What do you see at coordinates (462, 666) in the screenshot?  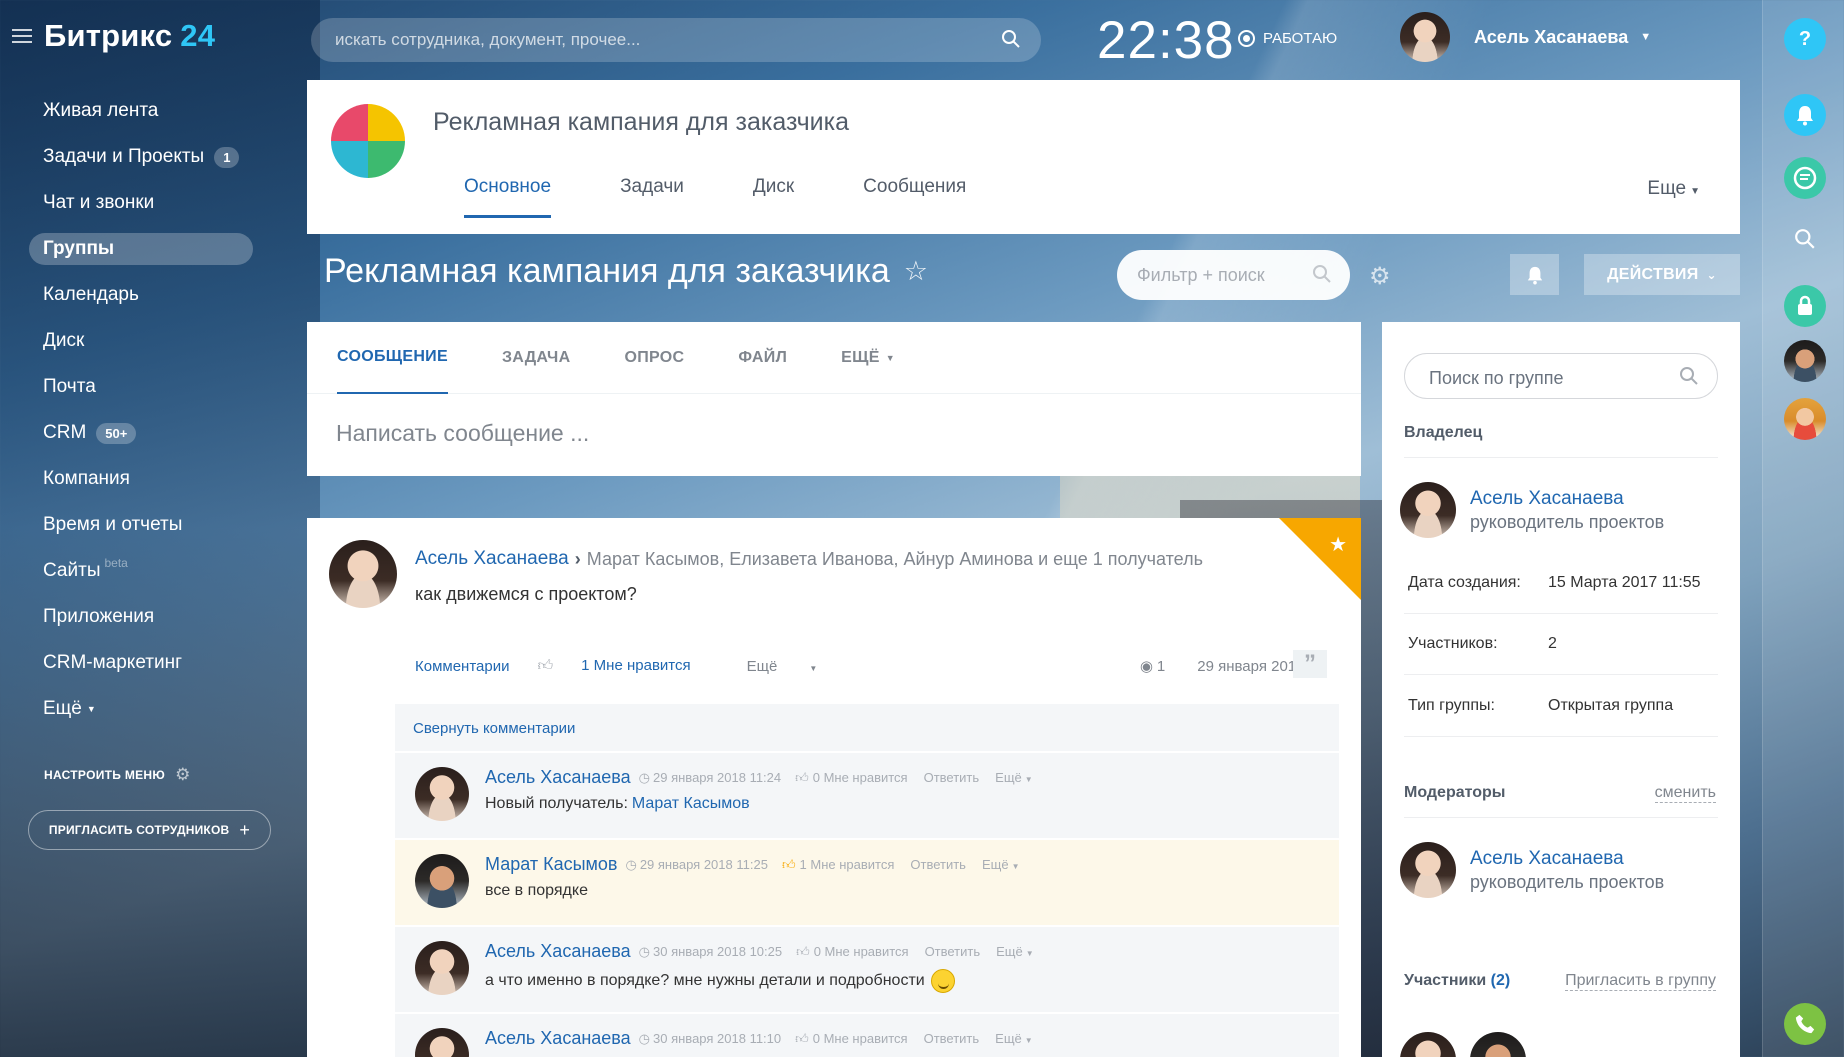 I see `comments-link: Комментарии` at bounding box center [462, 666].